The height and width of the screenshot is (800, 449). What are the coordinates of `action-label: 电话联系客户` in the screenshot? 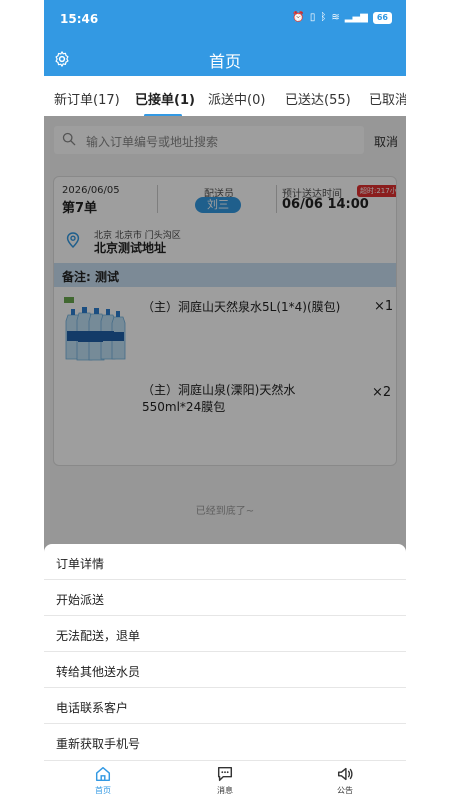 It's located at (92, 708).